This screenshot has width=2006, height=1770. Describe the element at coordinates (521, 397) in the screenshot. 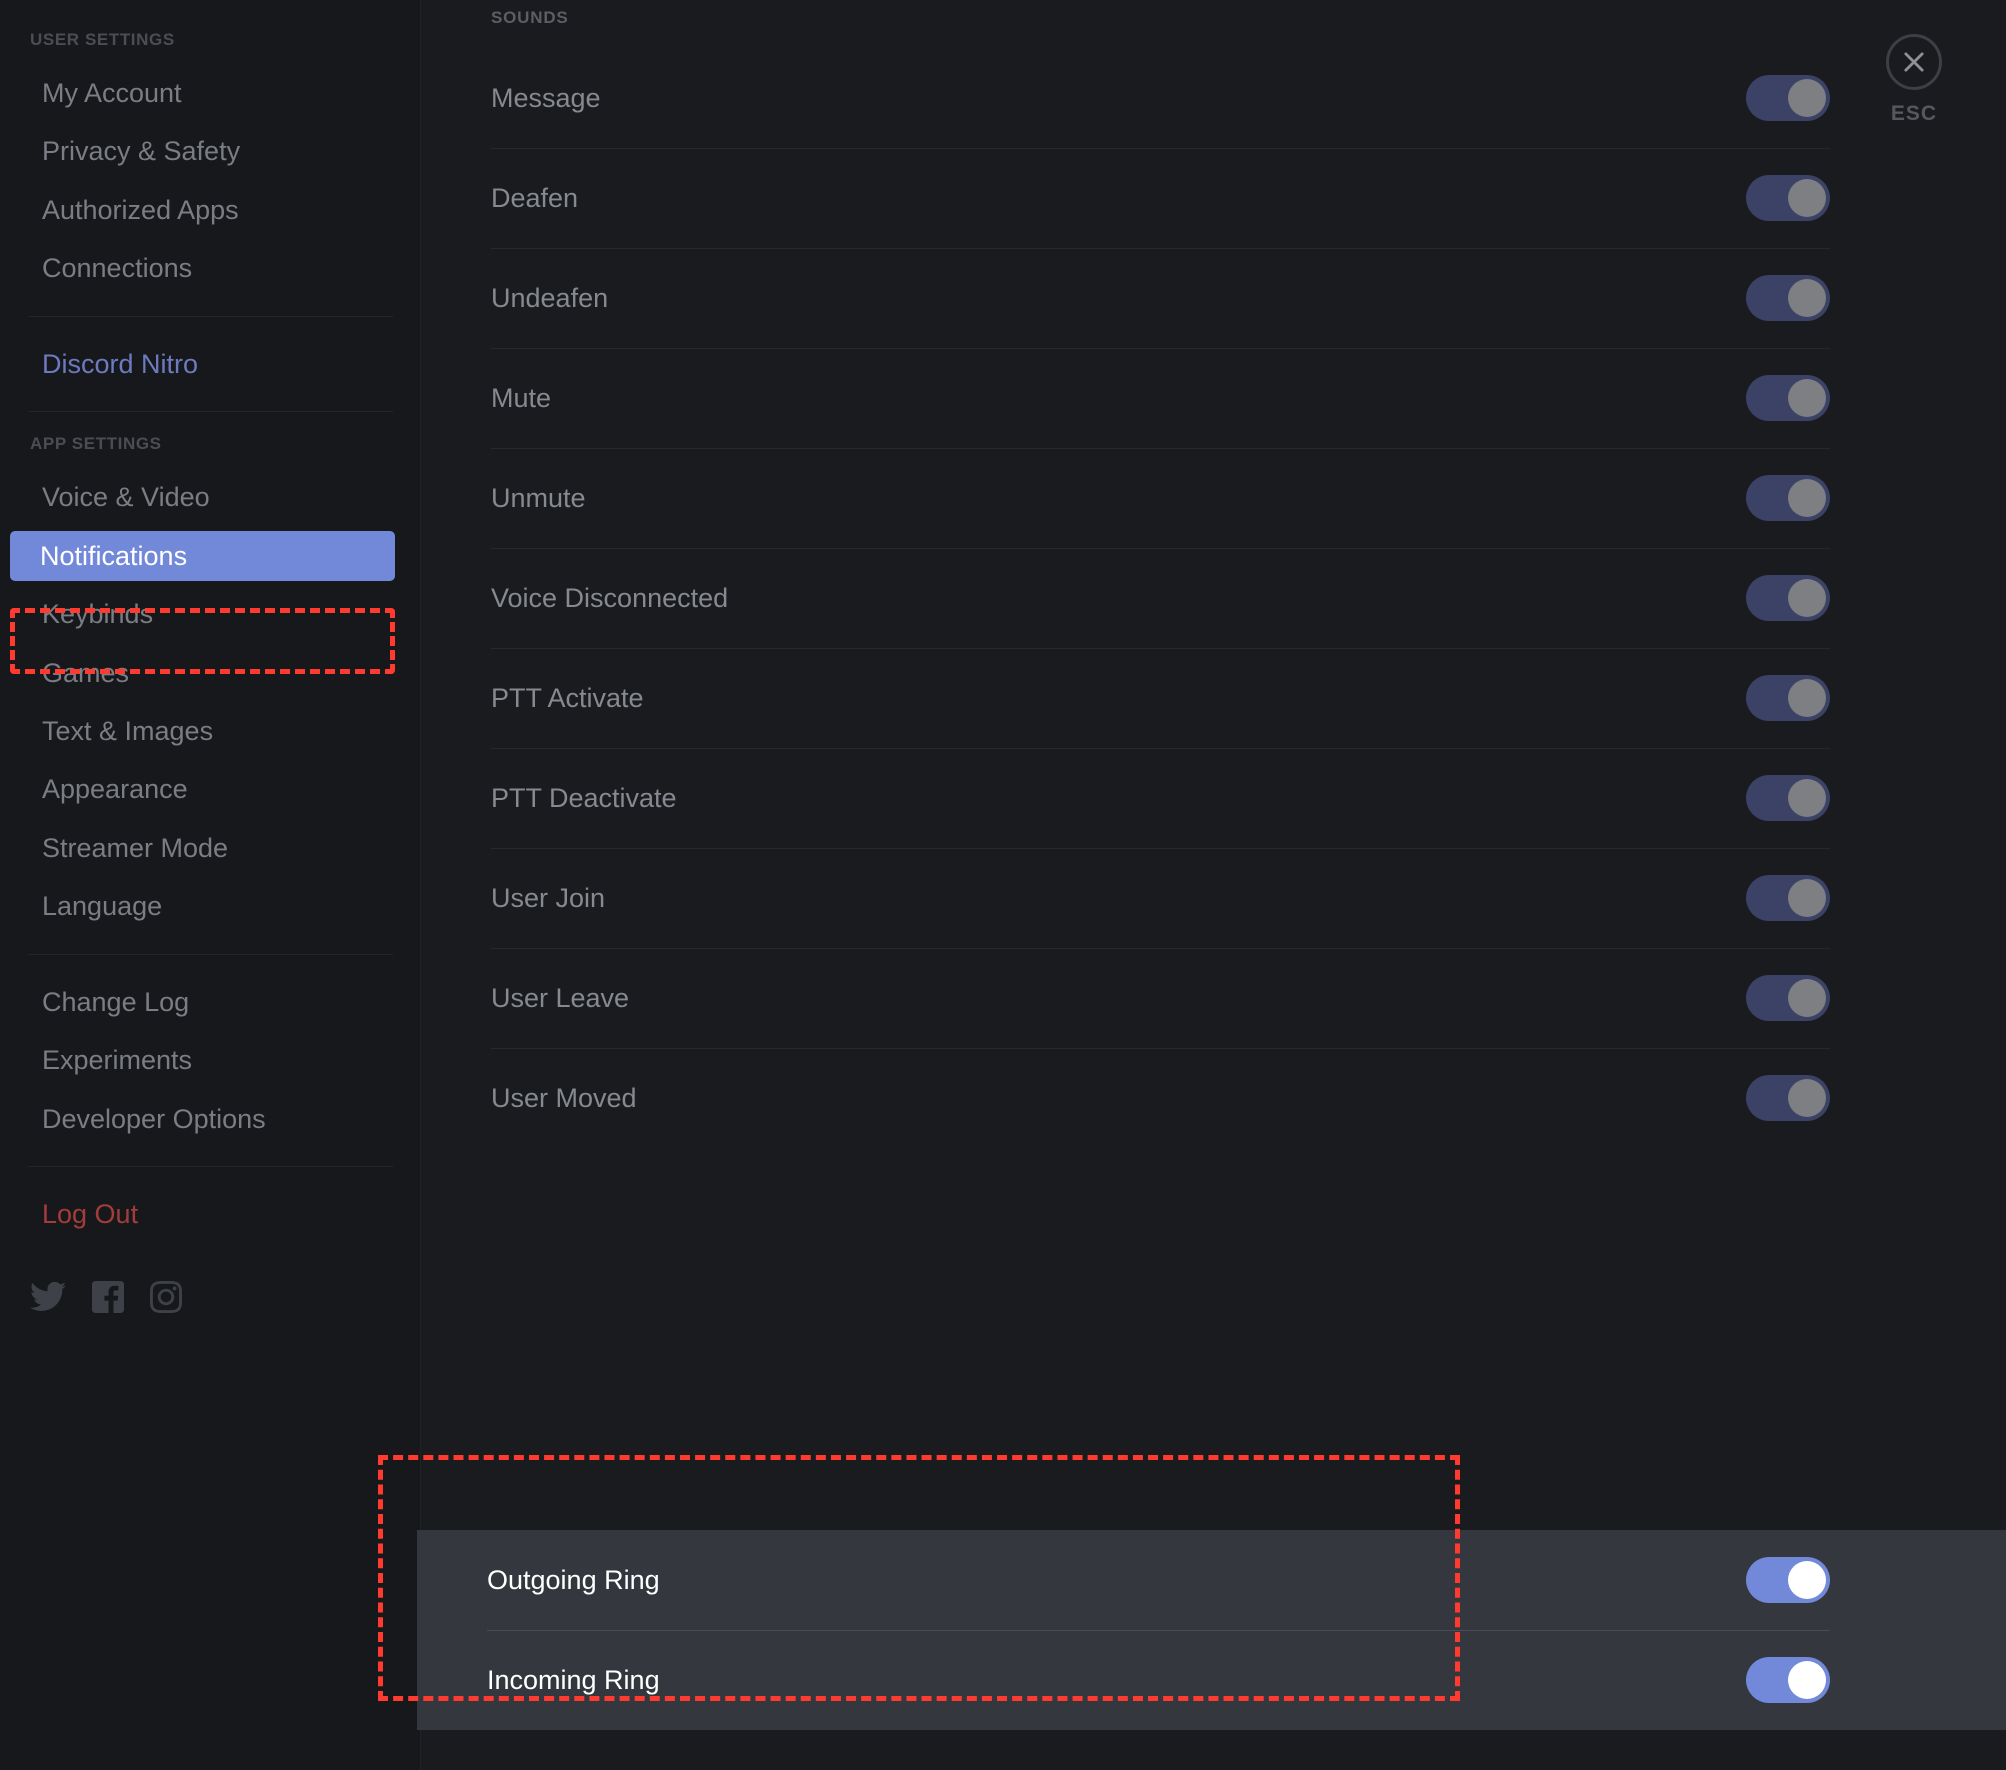

I see `sound-row-label: Mute` at that location.